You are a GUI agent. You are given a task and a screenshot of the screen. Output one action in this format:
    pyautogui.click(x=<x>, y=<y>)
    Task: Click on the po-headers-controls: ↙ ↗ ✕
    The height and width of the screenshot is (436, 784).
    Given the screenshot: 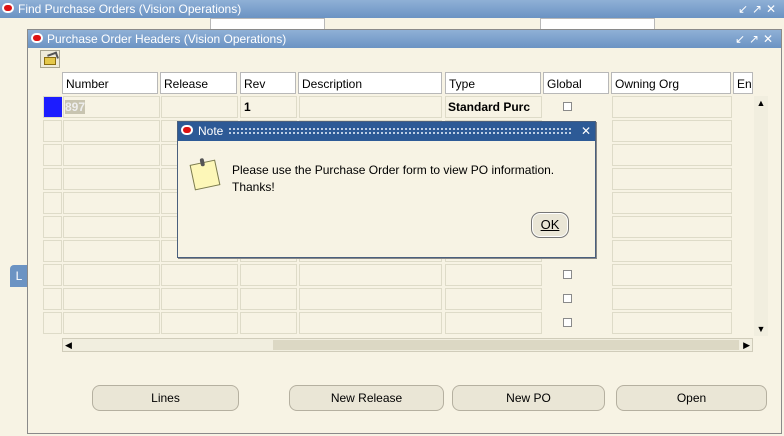 What is the action you would take?
    pyautogui.click(x=754, y=39)
    